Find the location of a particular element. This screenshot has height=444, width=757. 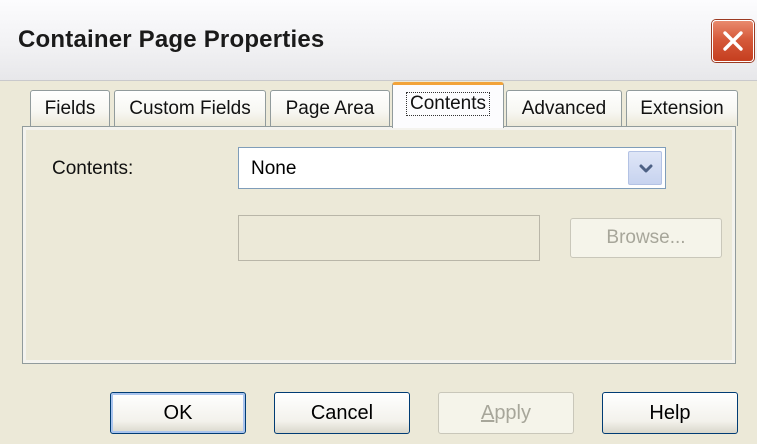

tab-page-area: Page Area is located at coordinates (330, 108).